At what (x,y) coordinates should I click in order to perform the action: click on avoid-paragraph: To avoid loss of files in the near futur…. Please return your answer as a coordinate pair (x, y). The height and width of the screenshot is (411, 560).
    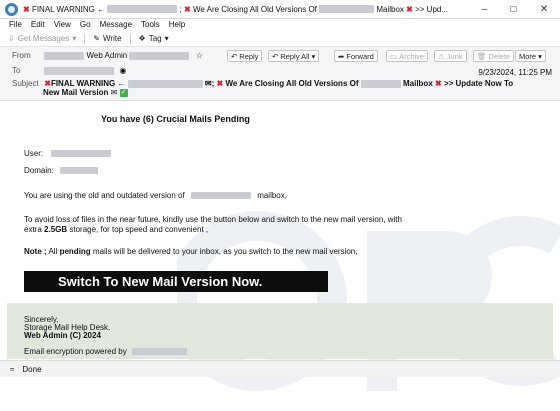
    Looking at the image, I should click on (213, 224).